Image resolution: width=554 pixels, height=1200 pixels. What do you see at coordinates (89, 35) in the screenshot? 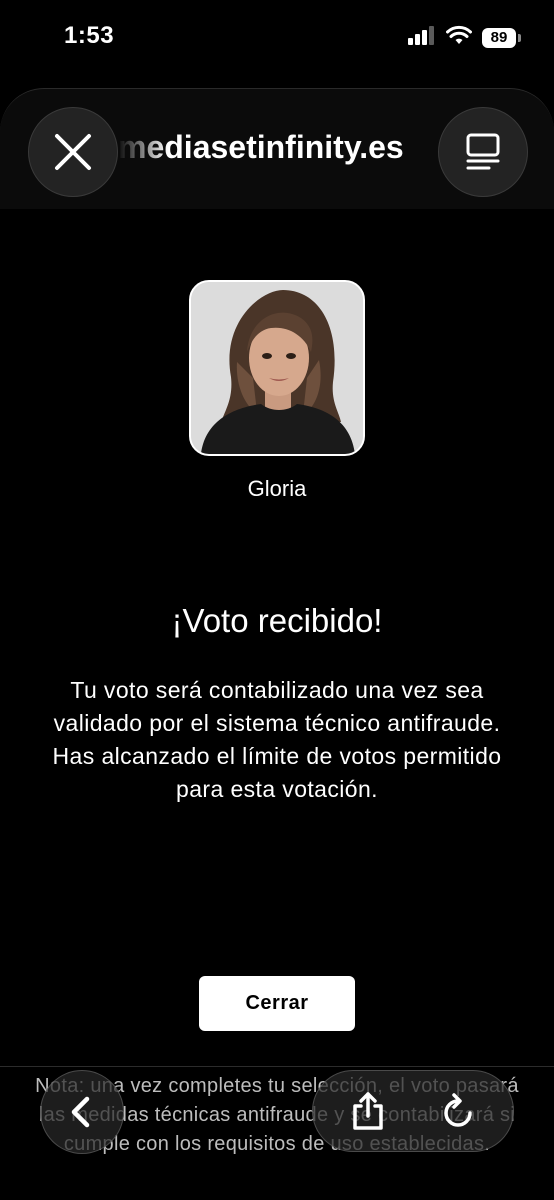
I see `status-time: 1:53` at bounding box center [89, 35].